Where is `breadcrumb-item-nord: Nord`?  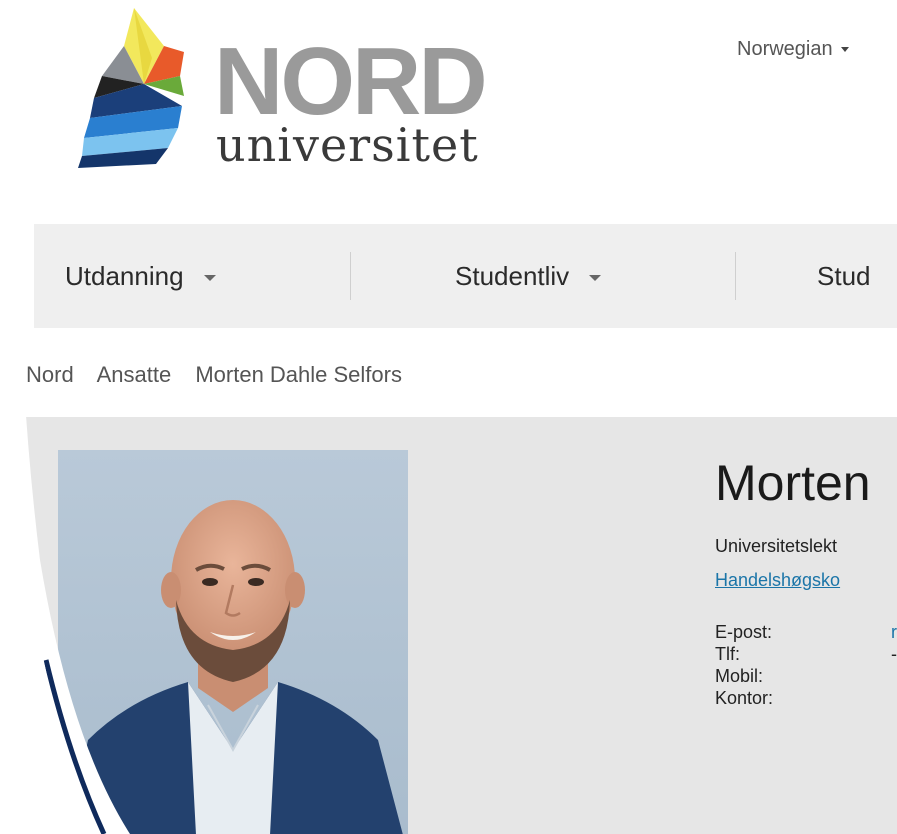
breadcrumb-item-nord: Nord is located at coordinates (50, 374).